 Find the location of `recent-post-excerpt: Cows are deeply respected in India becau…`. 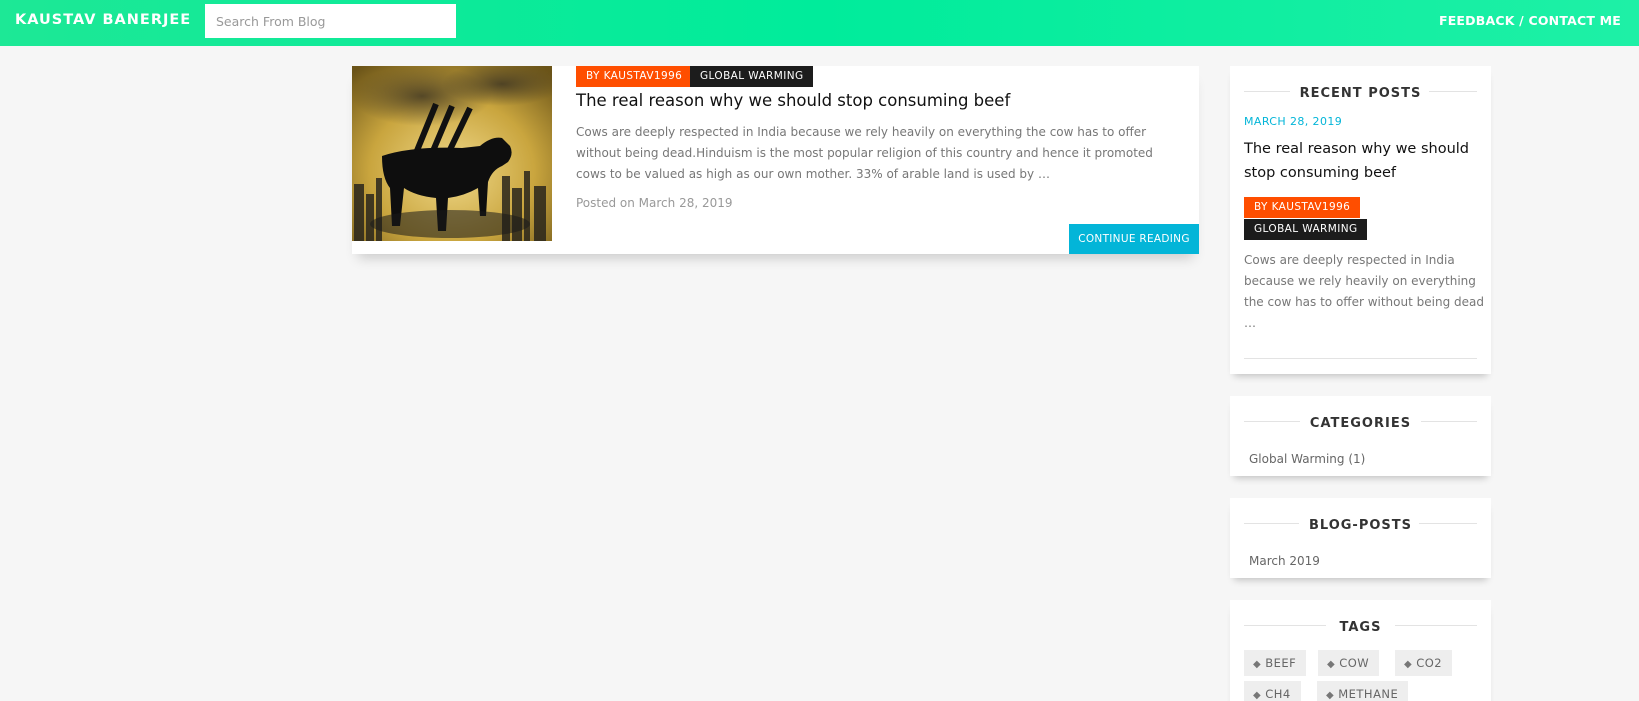

recent-post-excerpt: Cows are deeply respected in India becau… is located at coordinates (1364, 291).